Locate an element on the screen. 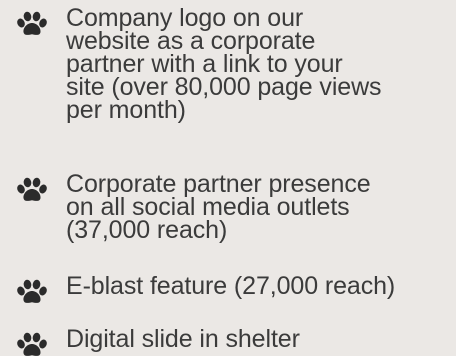 The height and width of the screenshot is (356, 456). list-item-text: Digital slide in shelter is located at coordinates (183, 339).